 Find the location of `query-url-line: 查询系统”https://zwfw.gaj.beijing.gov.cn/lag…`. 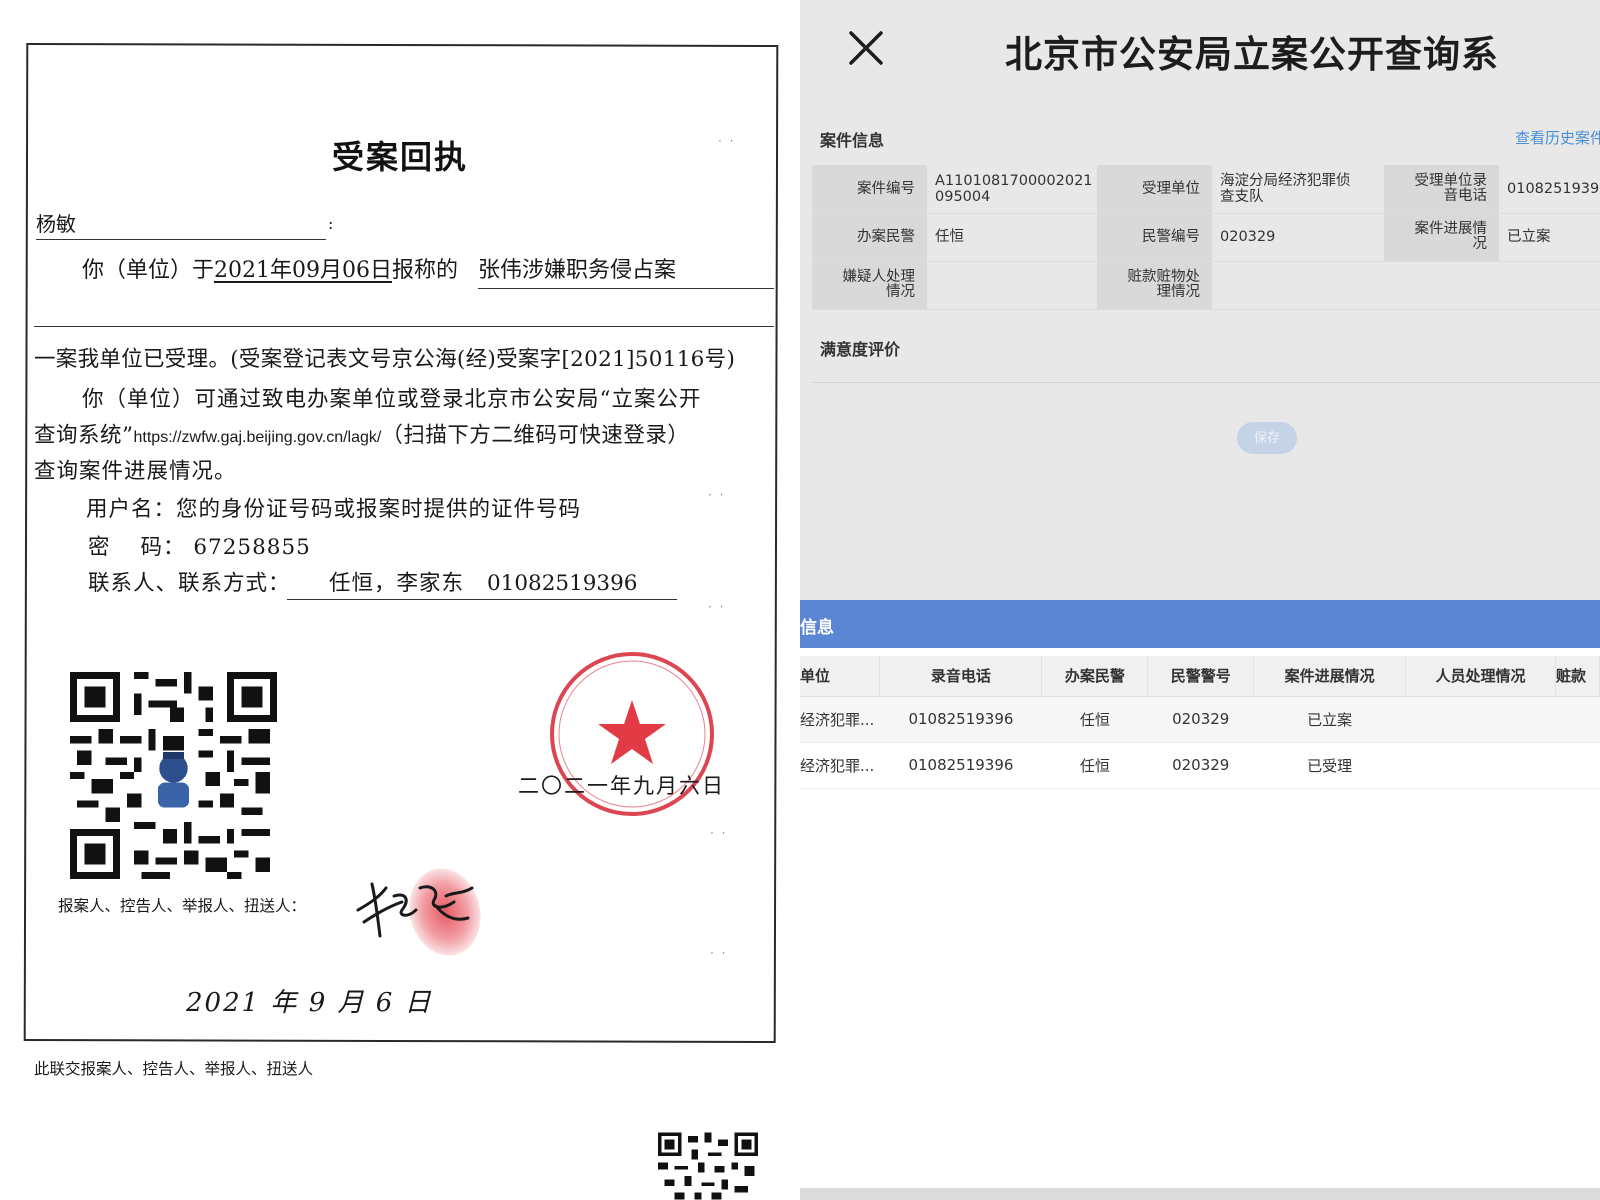

query-url-line: 查询系统”https://zwfw.gaj.beijing.gov.cn/lag… is located at coordinates (361, 433).